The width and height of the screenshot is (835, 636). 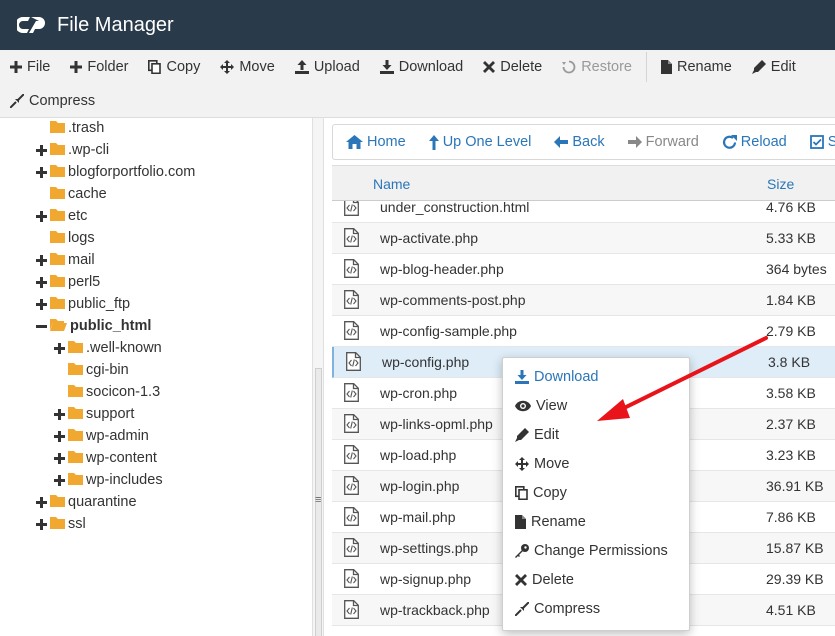 What do you see at coordinates (780, 184) in the screenshot?
I see `column-header-size: Size` at bounding box center [780, 184].